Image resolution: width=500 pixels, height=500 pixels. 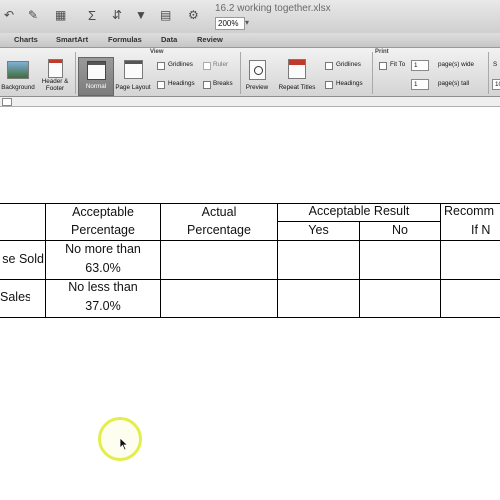 What do you see at coordinates (297, 69) in the screenshot?
I see `repeat-titles-icon` at bounding box center [297, 69].